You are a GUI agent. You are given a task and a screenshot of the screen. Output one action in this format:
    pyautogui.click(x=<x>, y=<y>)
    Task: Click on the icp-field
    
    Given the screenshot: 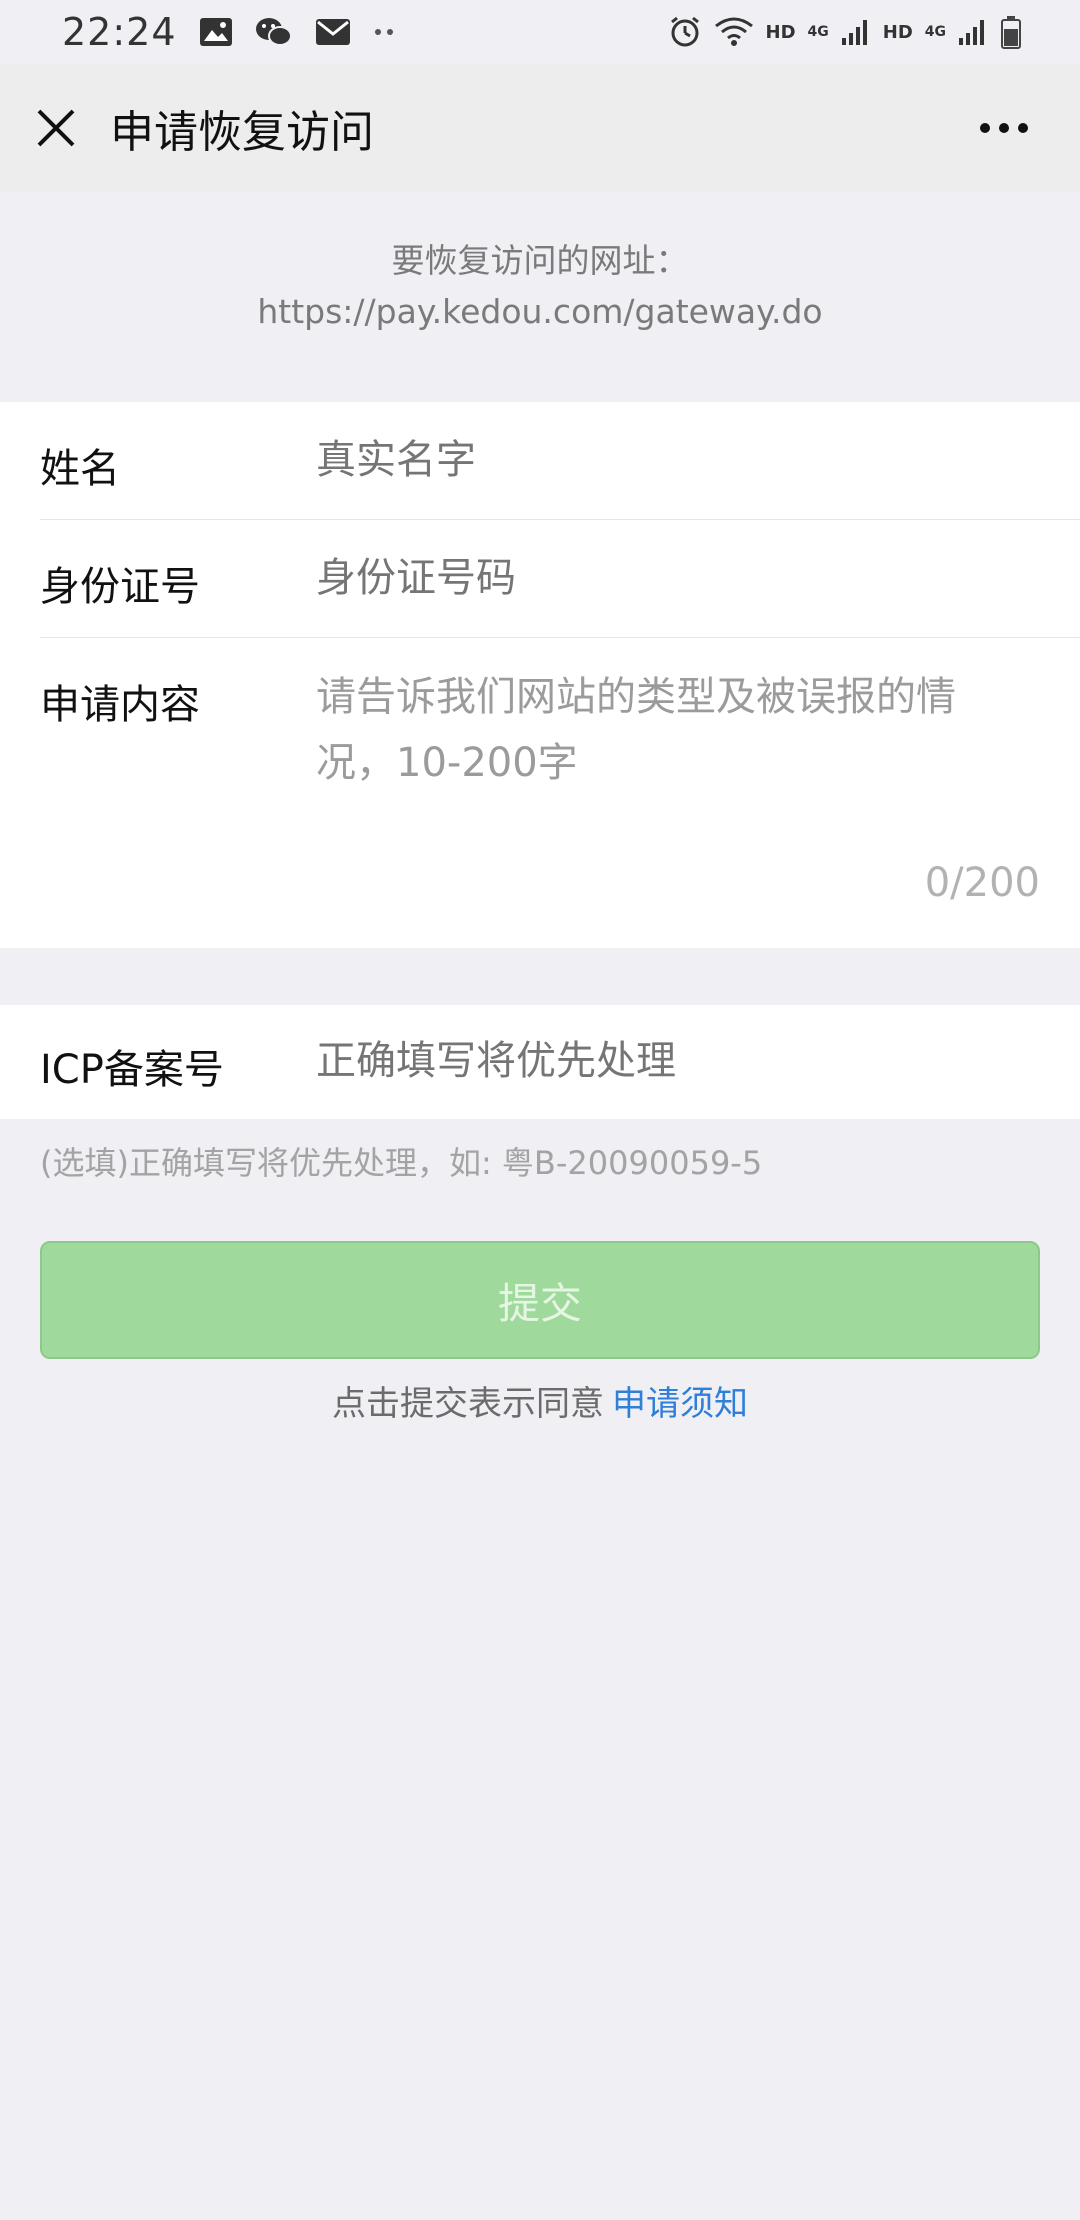 What is the action you would take?
    pyautogui.click(x=678, y=1061)
    